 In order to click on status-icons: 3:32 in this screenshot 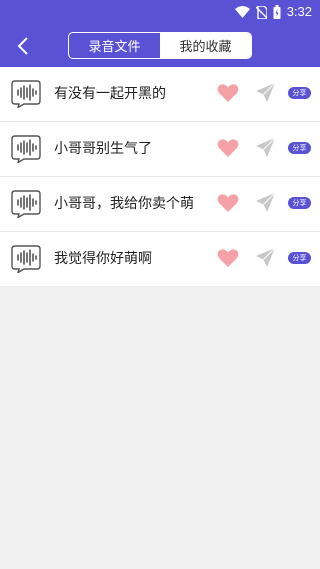, I will do `click(273, 12)`.